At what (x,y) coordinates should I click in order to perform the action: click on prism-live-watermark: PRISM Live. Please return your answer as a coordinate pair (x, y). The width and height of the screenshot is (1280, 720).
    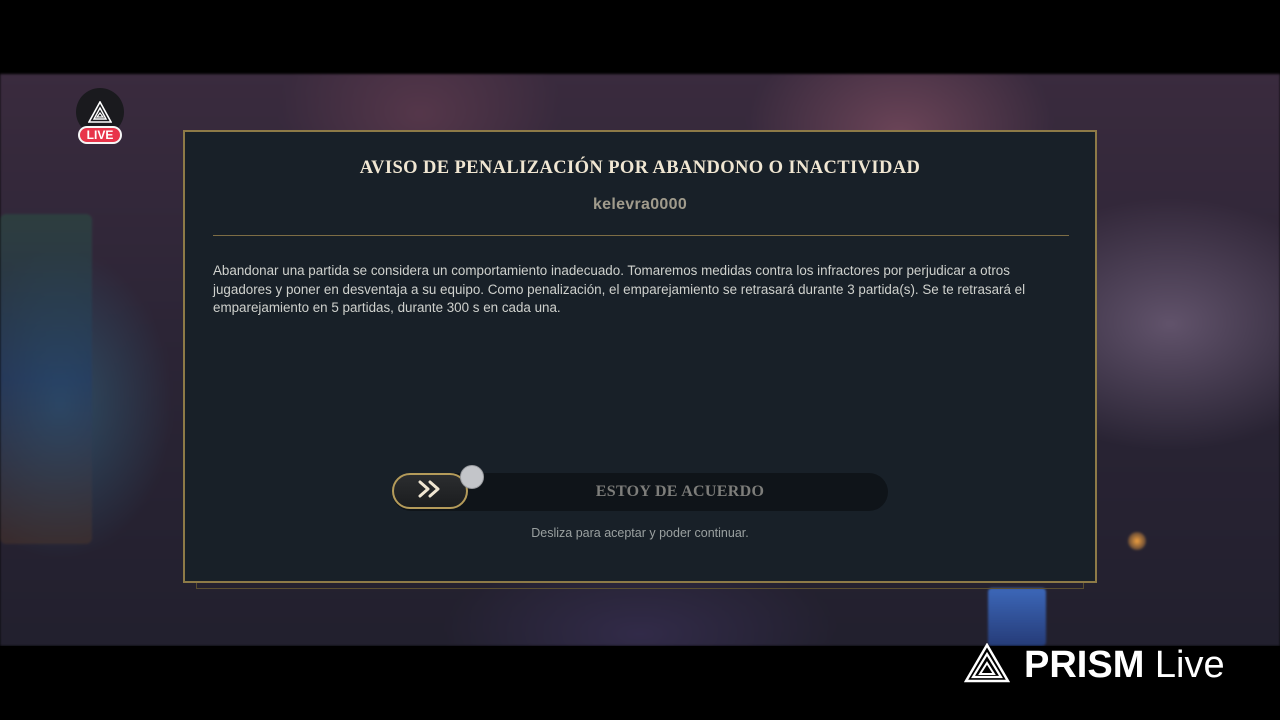
    Looking at the image, I should click on (1094, 665).